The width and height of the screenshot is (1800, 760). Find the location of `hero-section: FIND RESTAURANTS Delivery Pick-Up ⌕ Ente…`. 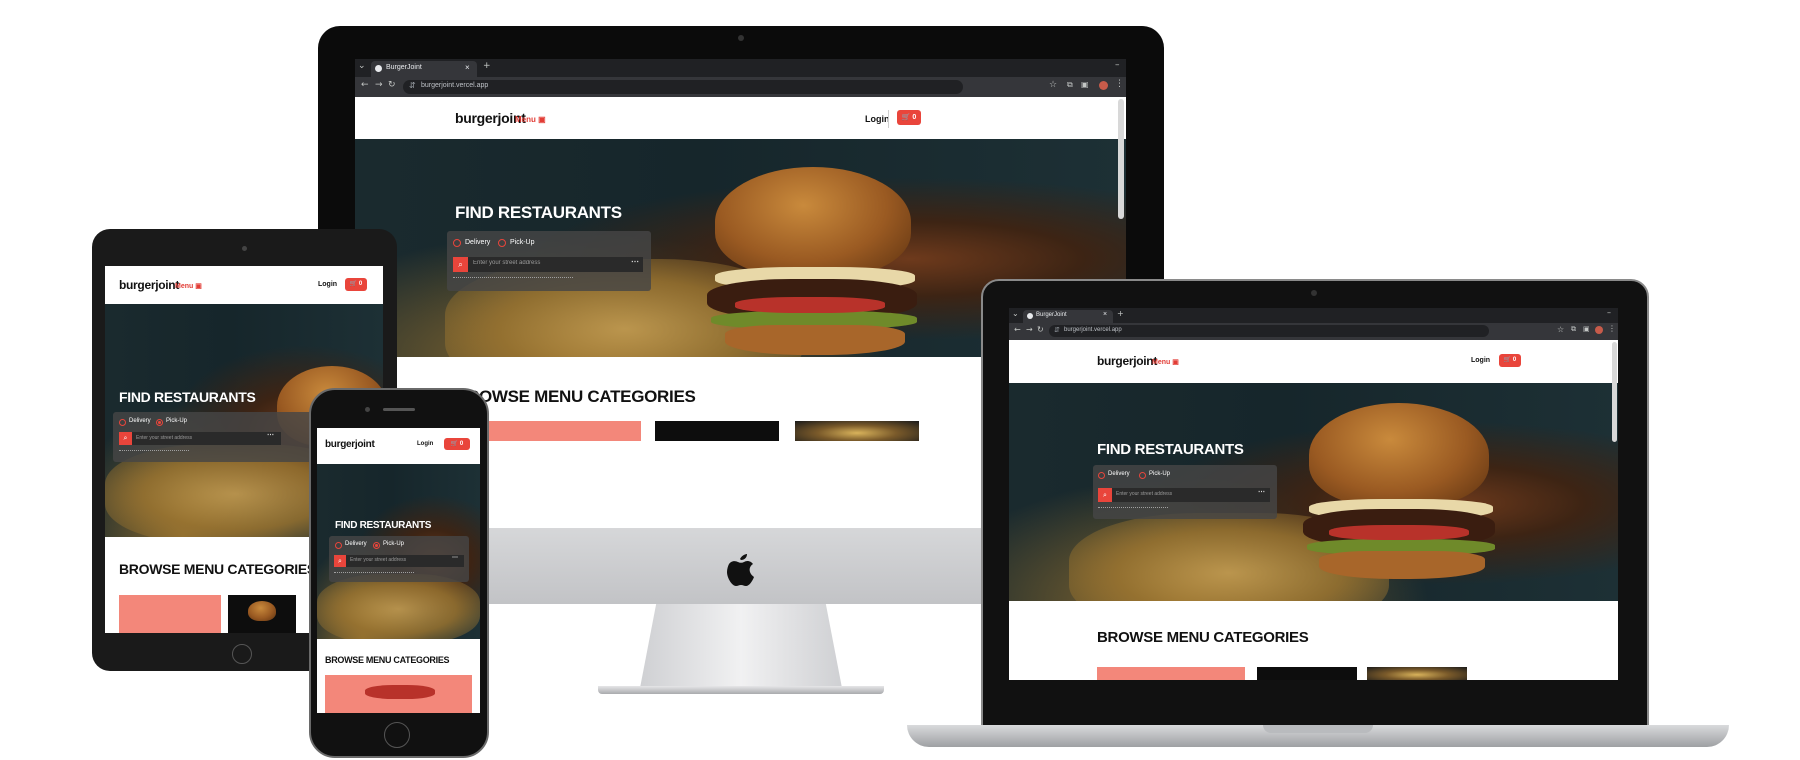

hero-section: FIND RESTAURANTS Delivery Pick-Up ⌕ Ente… is located at coordinates (1313, 492).